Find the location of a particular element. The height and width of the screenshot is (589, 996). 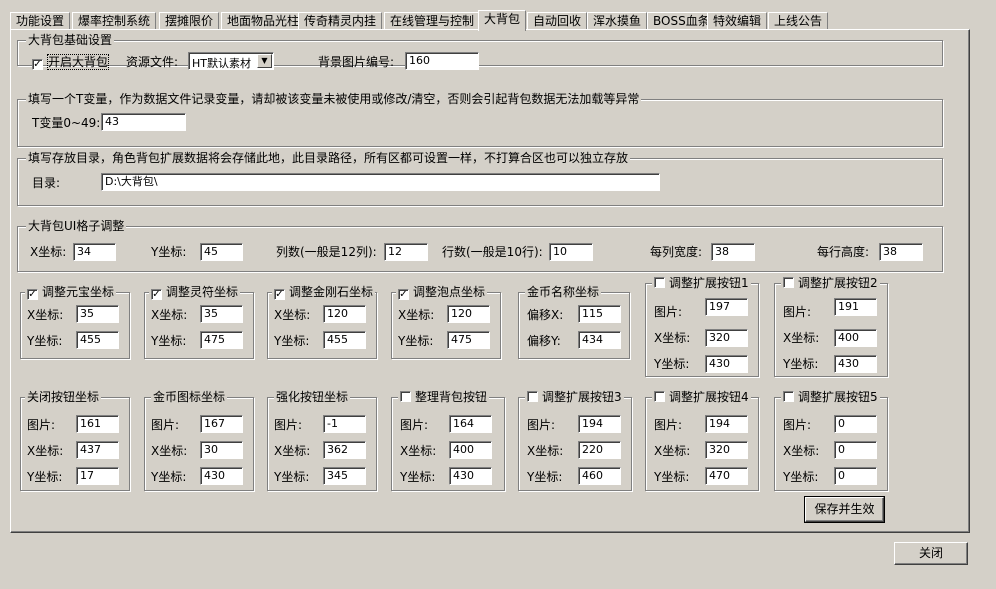

ext-button-1-group: 调整扩展按钮1 图片: 197 X坐标: 320 Y坐标: 430 is located at coordinates (702, 326).